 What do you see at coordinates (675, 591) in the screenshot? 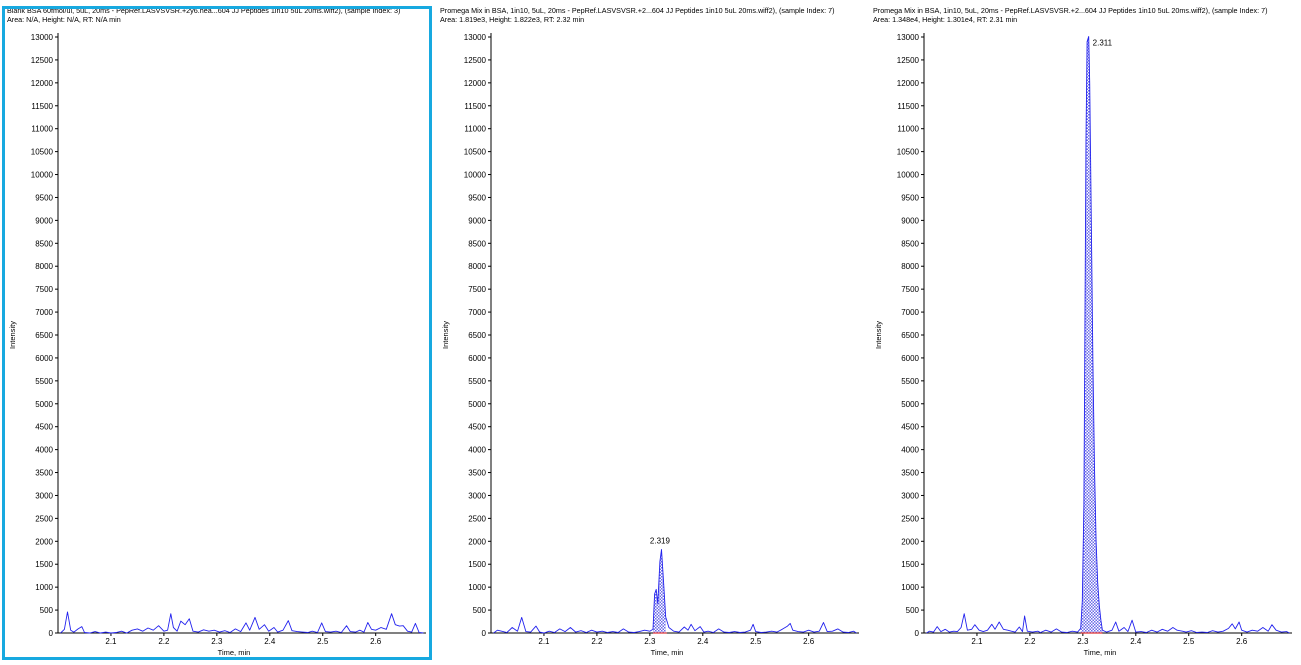
I see `chromatogram-trace` at bounding box center [675, 591].